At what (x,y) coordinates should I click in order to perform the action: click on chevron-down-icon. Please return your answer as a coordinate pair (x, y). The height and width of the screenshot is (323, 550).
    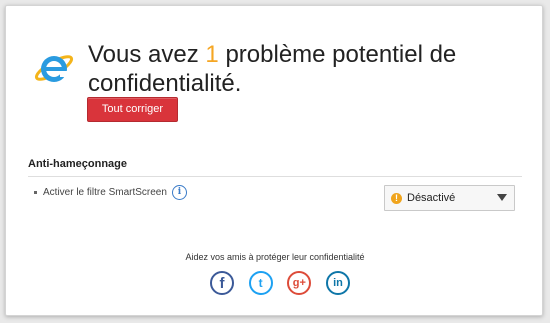
    Looking at the image, I should click on (502, 197).